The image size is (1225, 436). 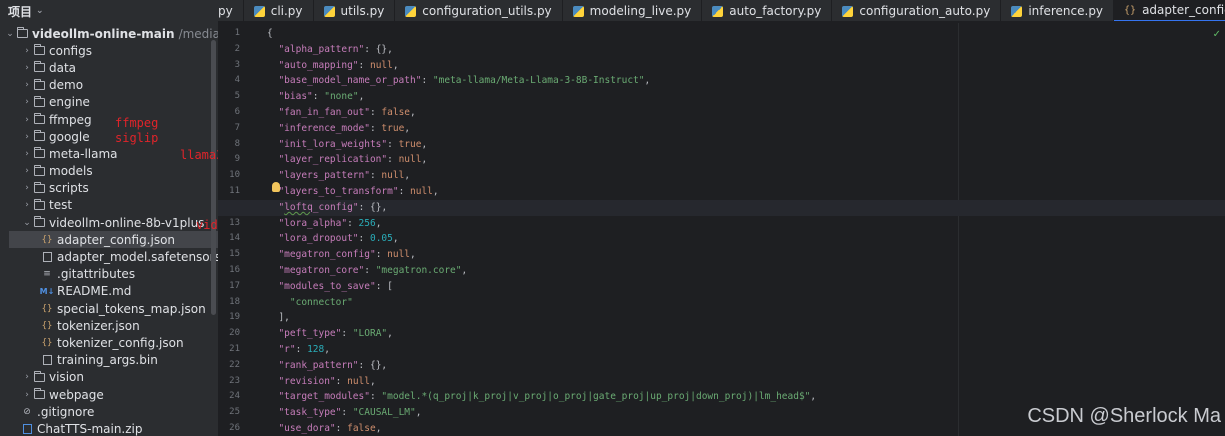 What do you see at coordinates (746, 350) in the screenshot?
I see `code-line: "r": 128,` at bounding box center [746, 350].